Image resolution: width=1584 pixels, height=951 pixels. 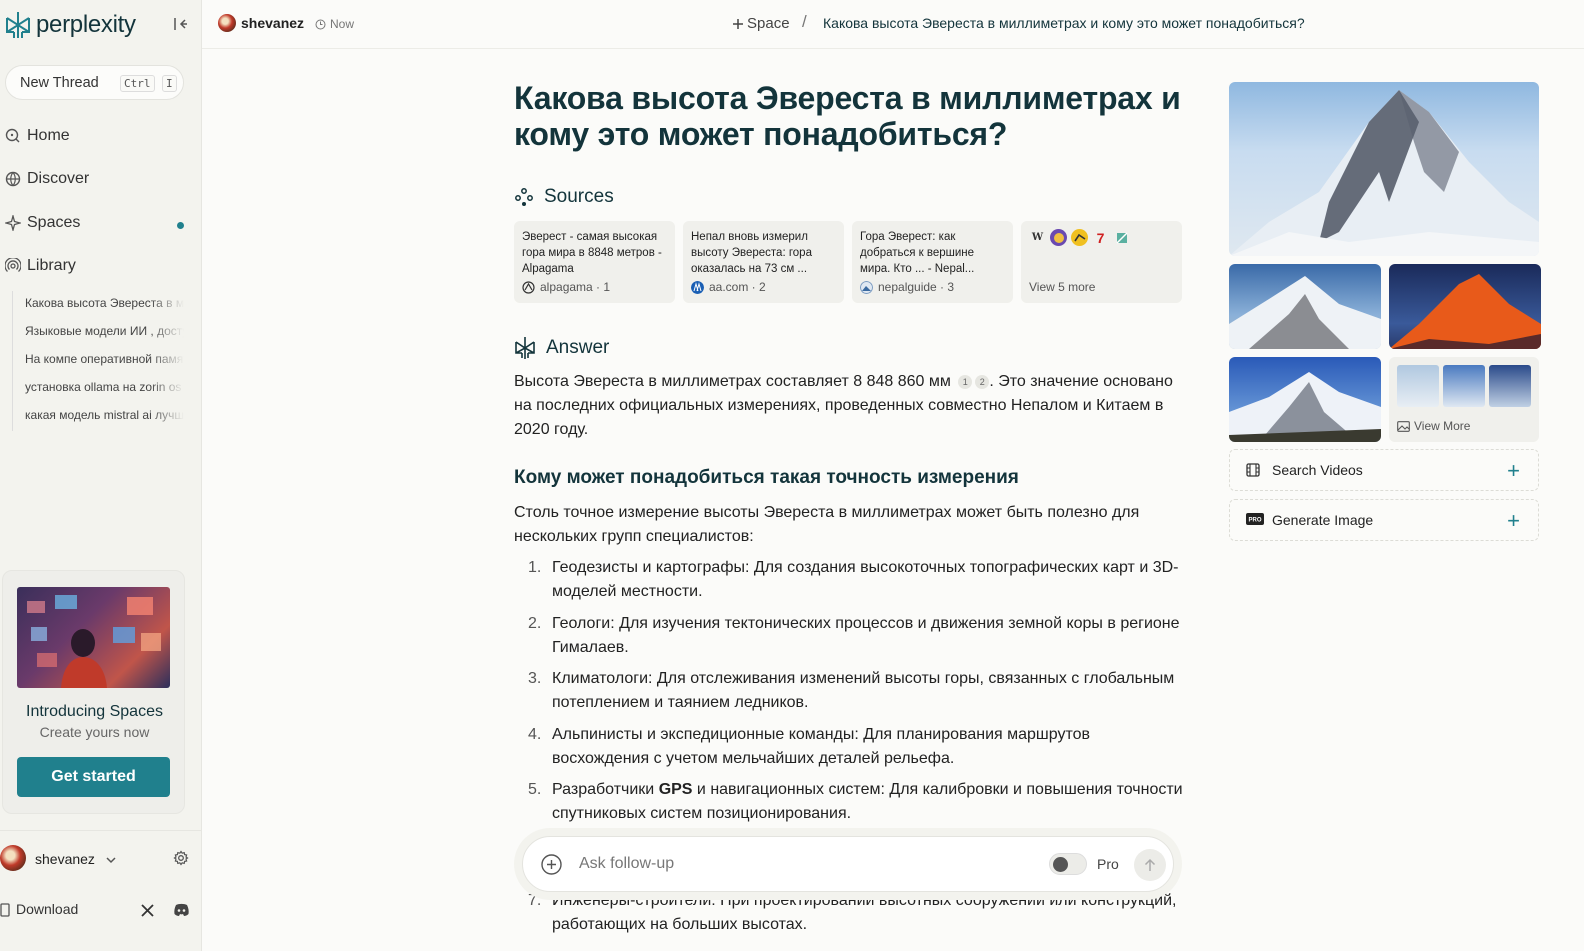 What do you see at coordinates (525, 348) in the screenshot?
I see `perplexity-answer-icon` at bounding box center [525, 348].